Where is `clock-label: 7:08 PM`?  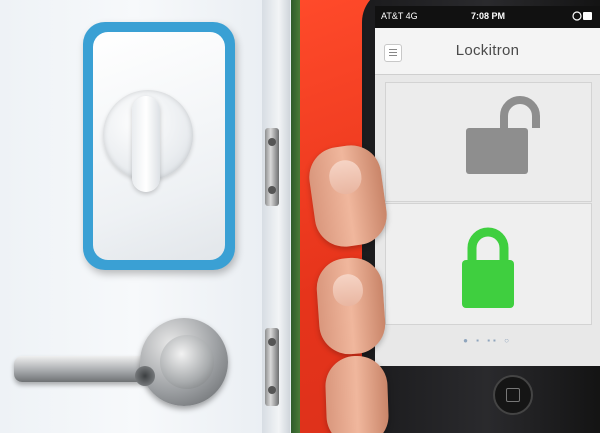 clock-label: 7:08 PM is located at coordinates (488, 16).